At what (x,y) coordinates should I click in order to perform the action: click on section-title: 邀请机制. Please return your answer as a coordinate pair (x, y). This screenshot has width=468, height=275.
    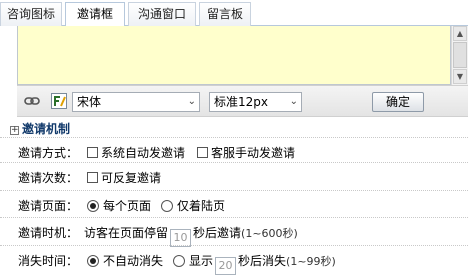
    Looking at the image, I should click on (46, 129).